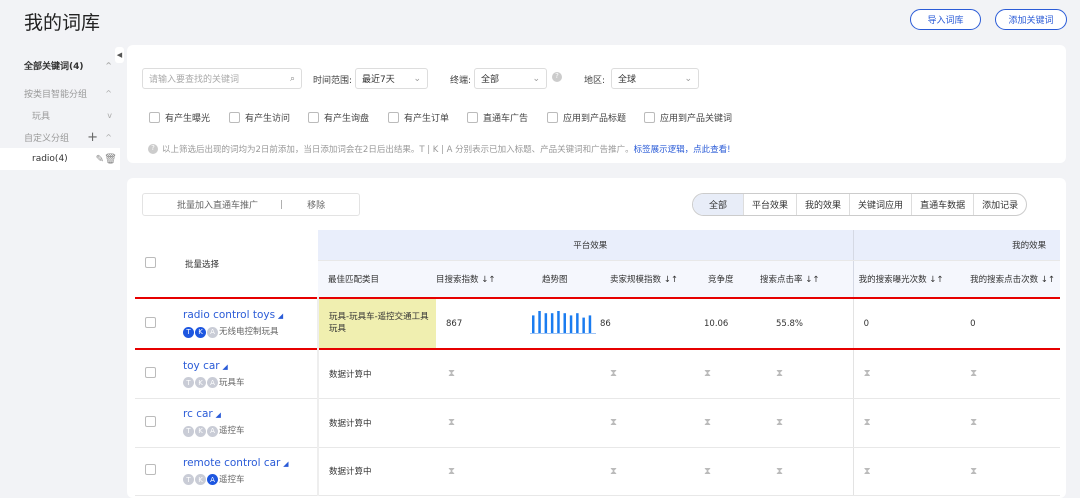 The height and width of the screenshot is (498, 1080). What do you see at coordinates (242, 374) in the screenshot?
I see `keyword-cell: toy car ◢ T K A 玩具车` at bounding box center [242, 374].